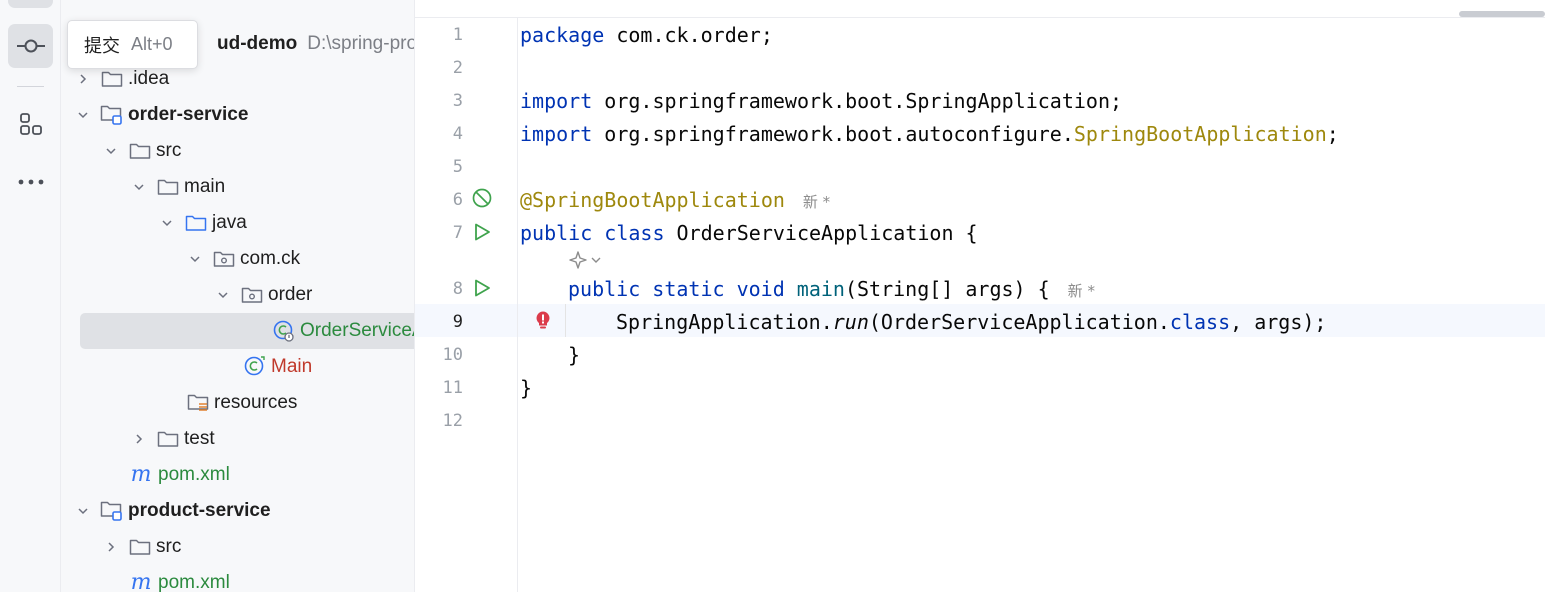 Image resolution: width=1545 pixels, height=592 pixels. I want to click on tree-item-order-service: order-service, so click(237, 115).